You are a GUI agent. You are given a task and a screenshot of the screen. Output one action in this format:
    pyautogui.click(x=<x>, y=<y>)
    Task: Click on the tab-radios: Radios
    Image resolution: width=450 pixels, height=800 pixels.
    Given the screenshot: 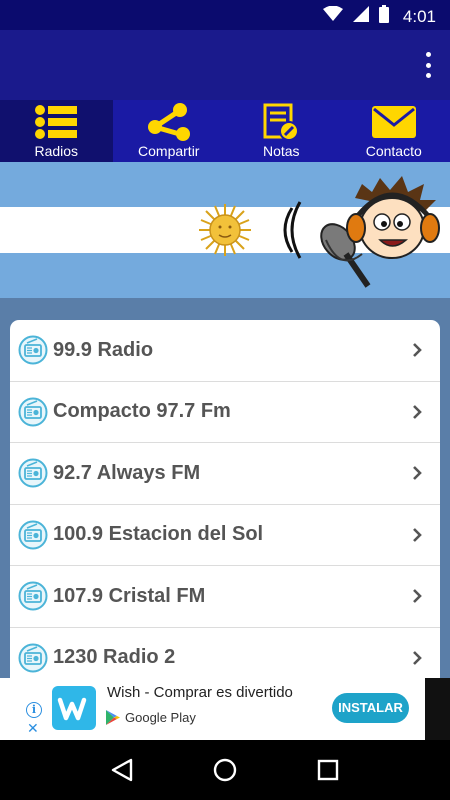 What is the action you would take?
    pyautogui.click(x=56, y=131)
    